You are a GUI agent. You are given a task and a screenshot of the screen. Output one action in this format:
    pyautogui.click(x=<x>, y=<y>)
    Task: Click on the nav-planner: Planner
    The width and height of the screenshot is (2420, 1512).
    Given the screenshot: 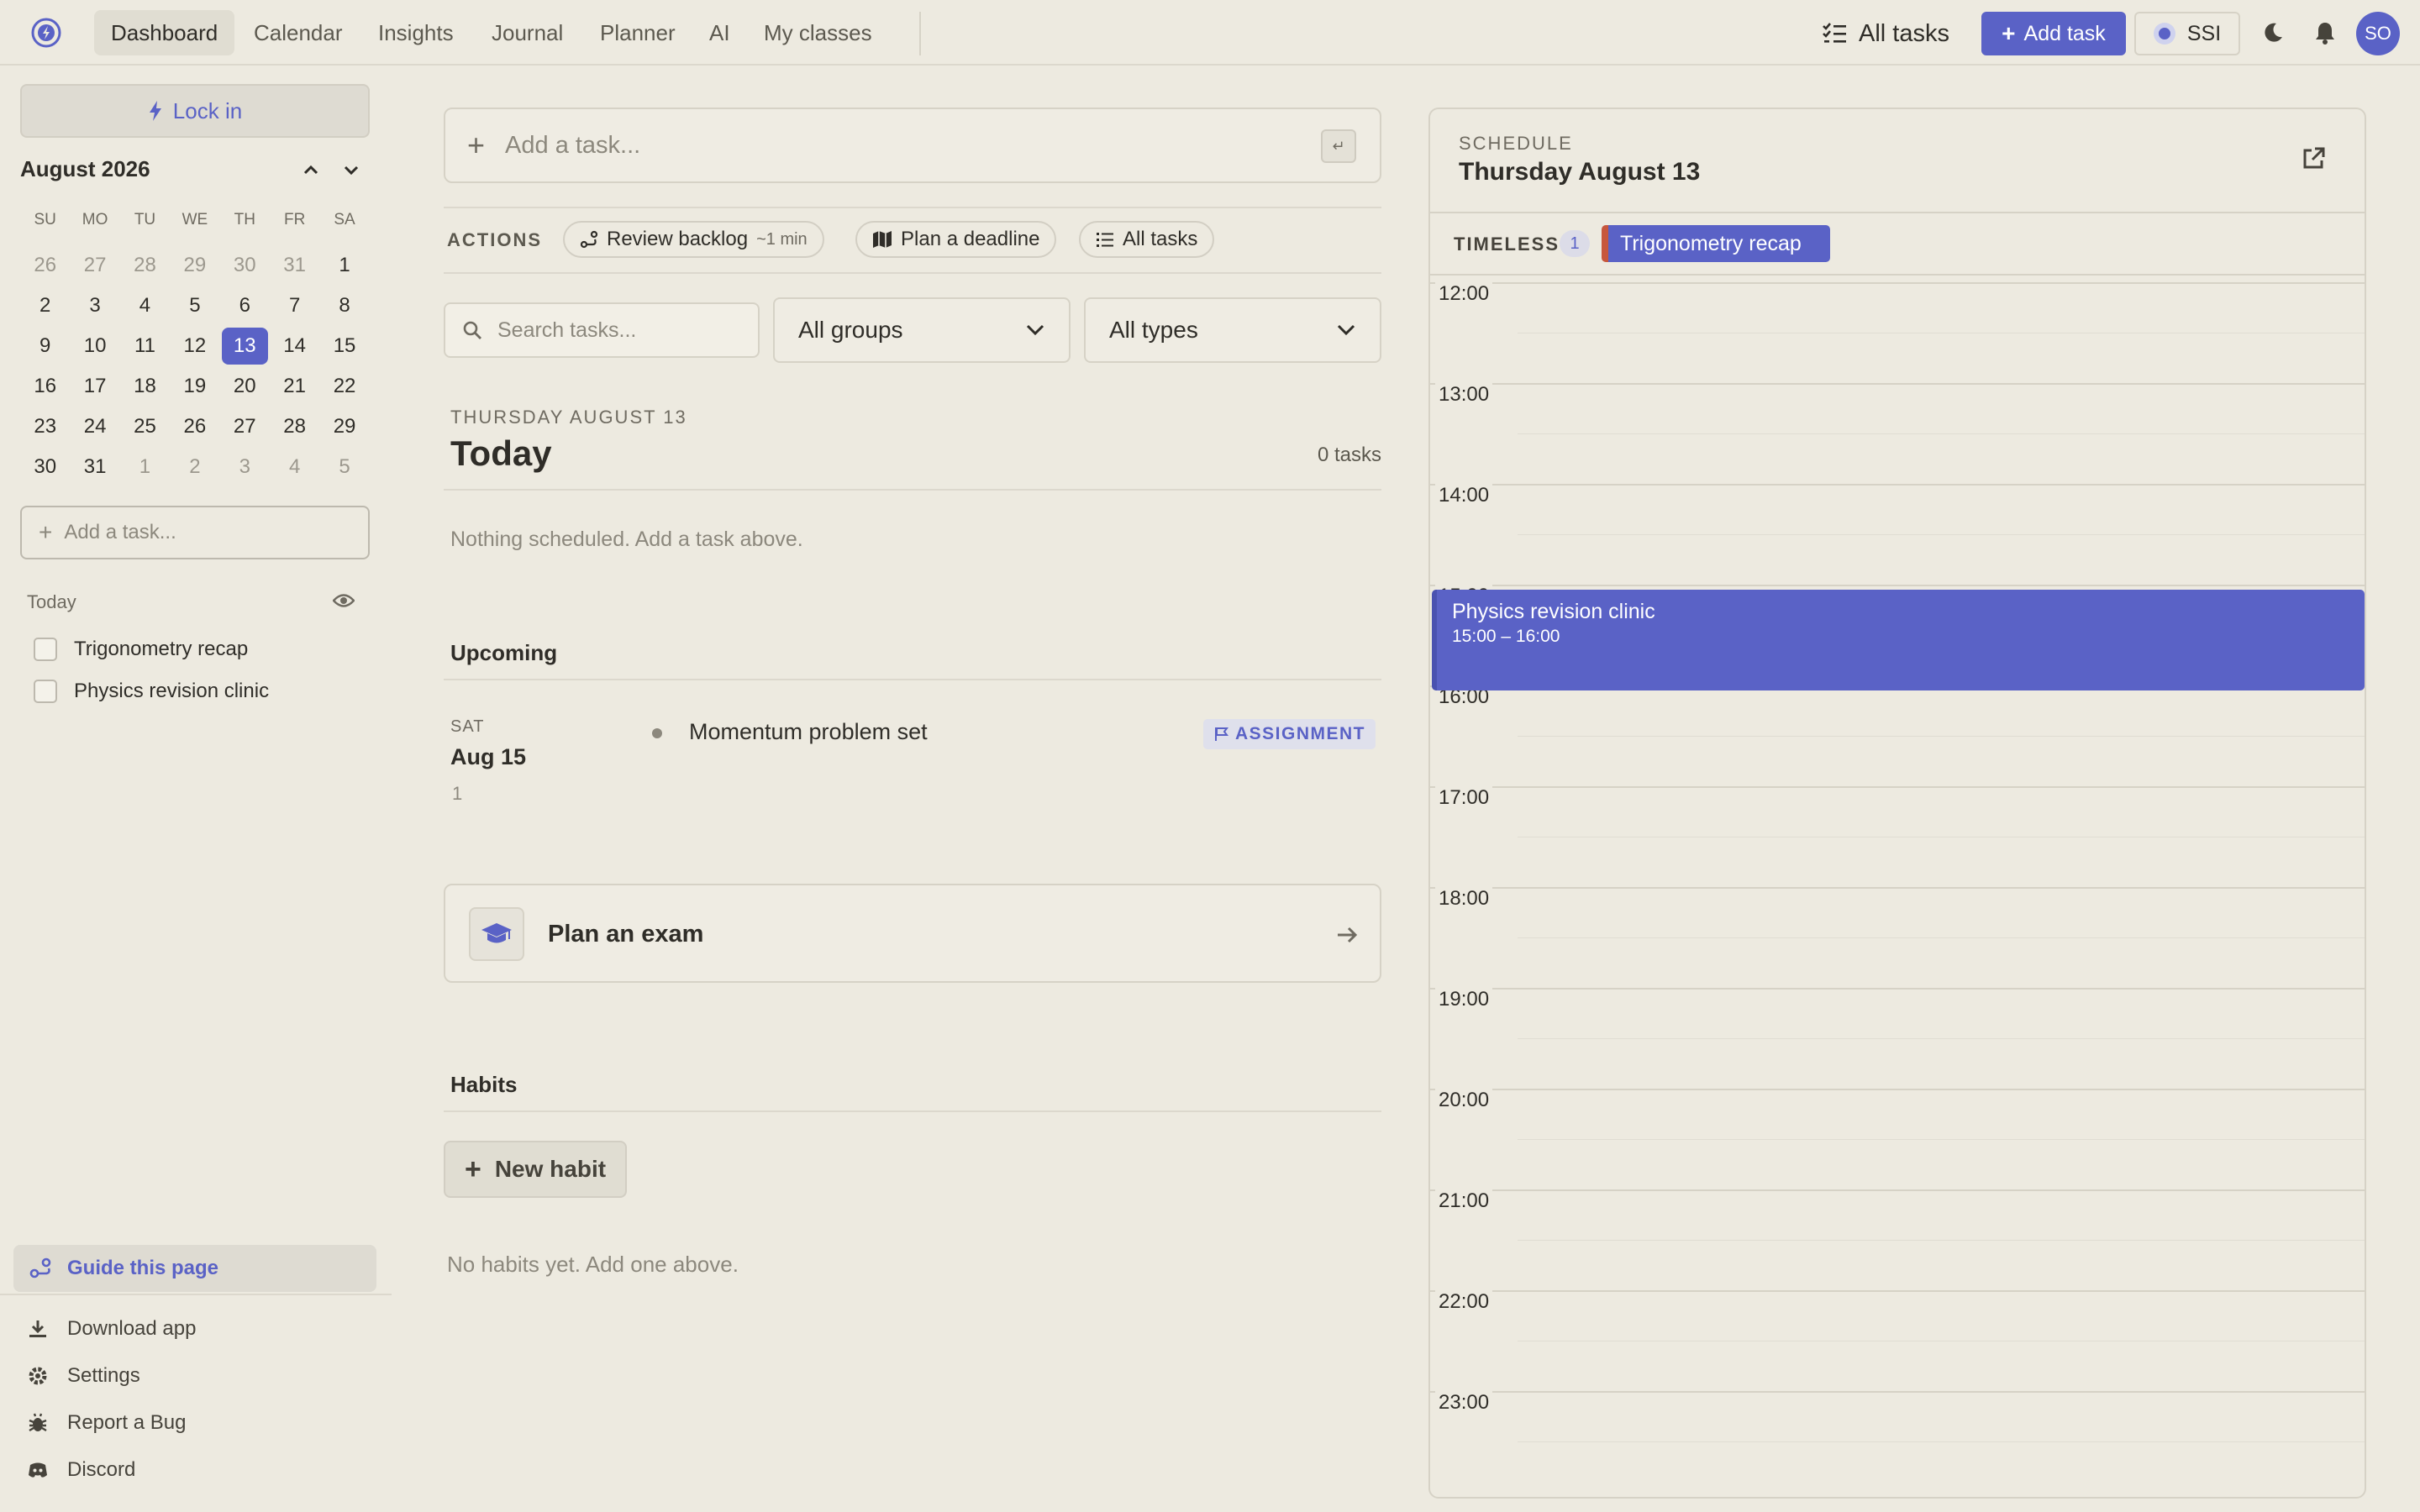 What is the action you would take?
    pyautogui.click(x=637, y=32)
    